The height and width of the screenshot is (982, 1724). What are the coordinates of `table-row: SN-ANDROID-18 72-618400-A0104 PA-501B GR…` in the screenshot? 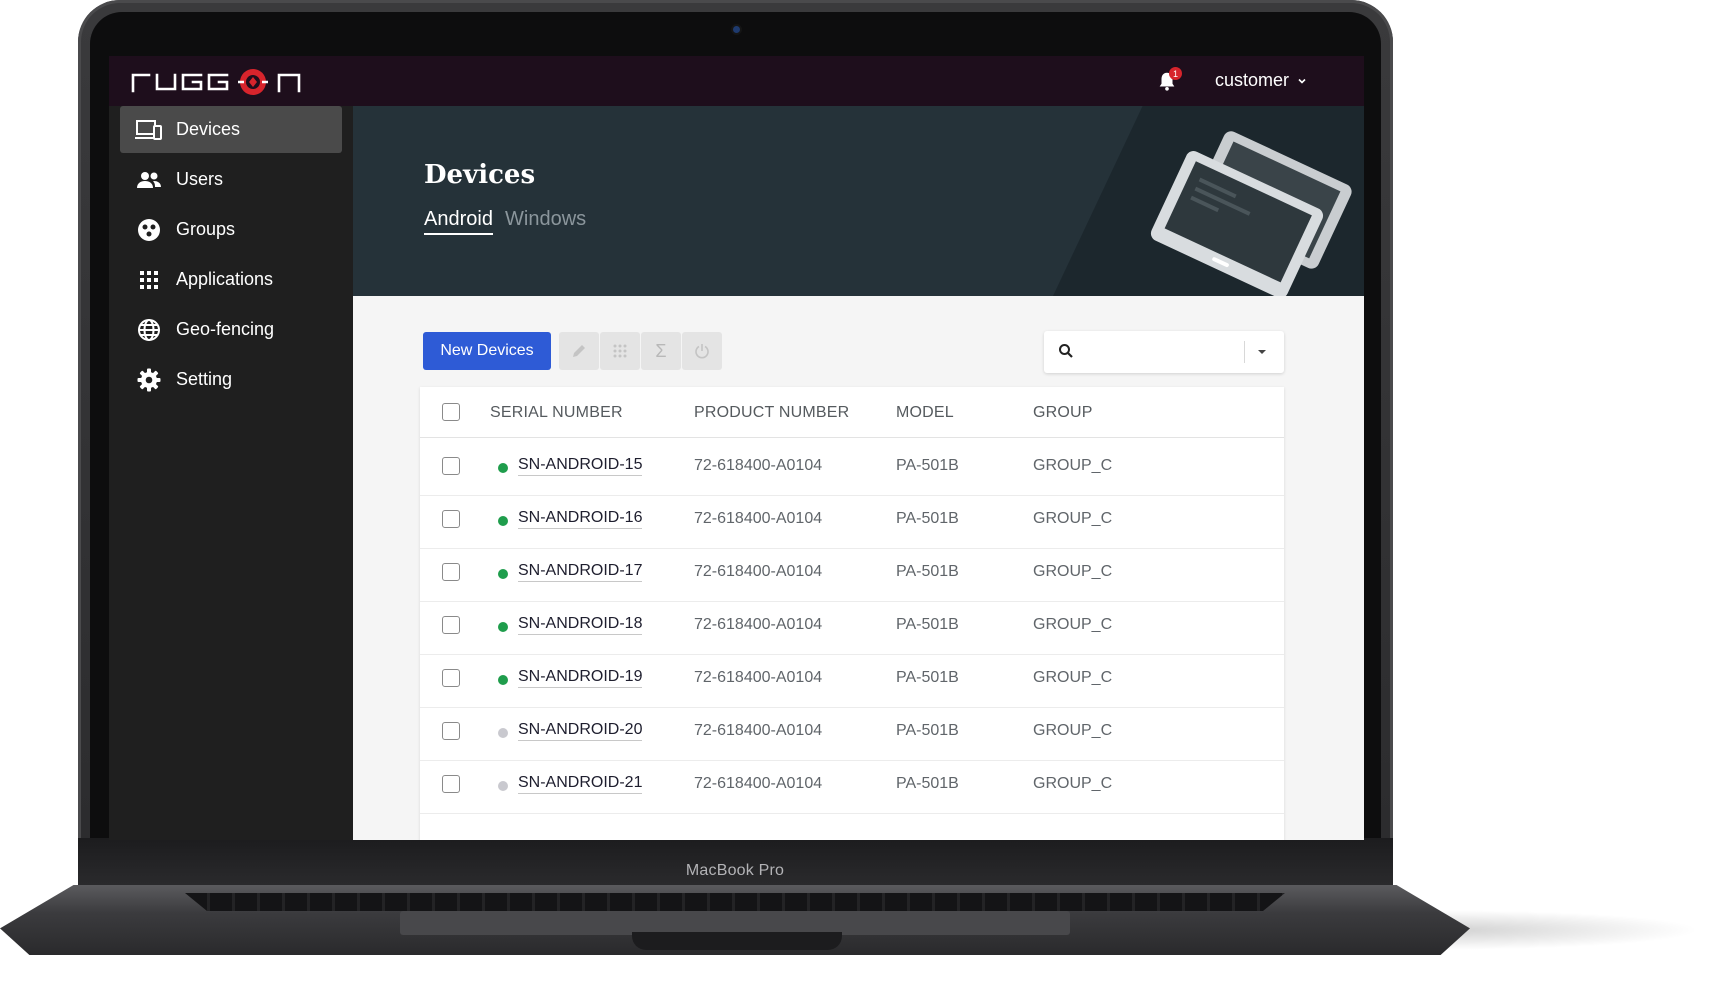 It's located at (852, 626).